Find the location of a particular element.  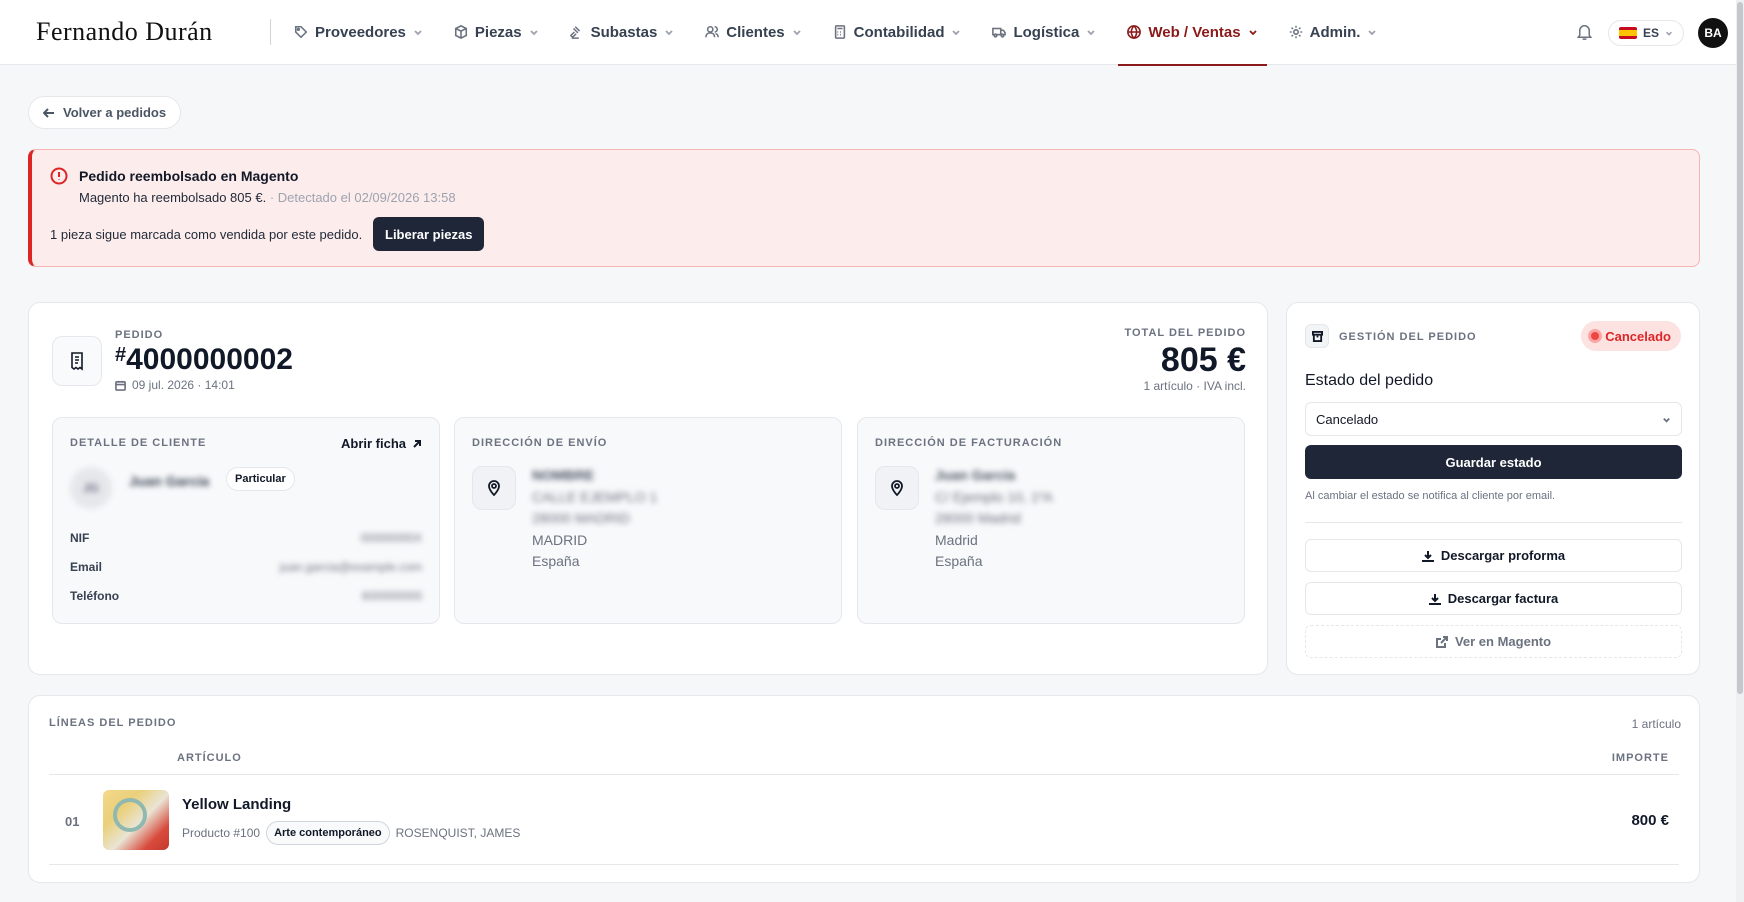

receipt-icon is located at coordinates (77, 361).